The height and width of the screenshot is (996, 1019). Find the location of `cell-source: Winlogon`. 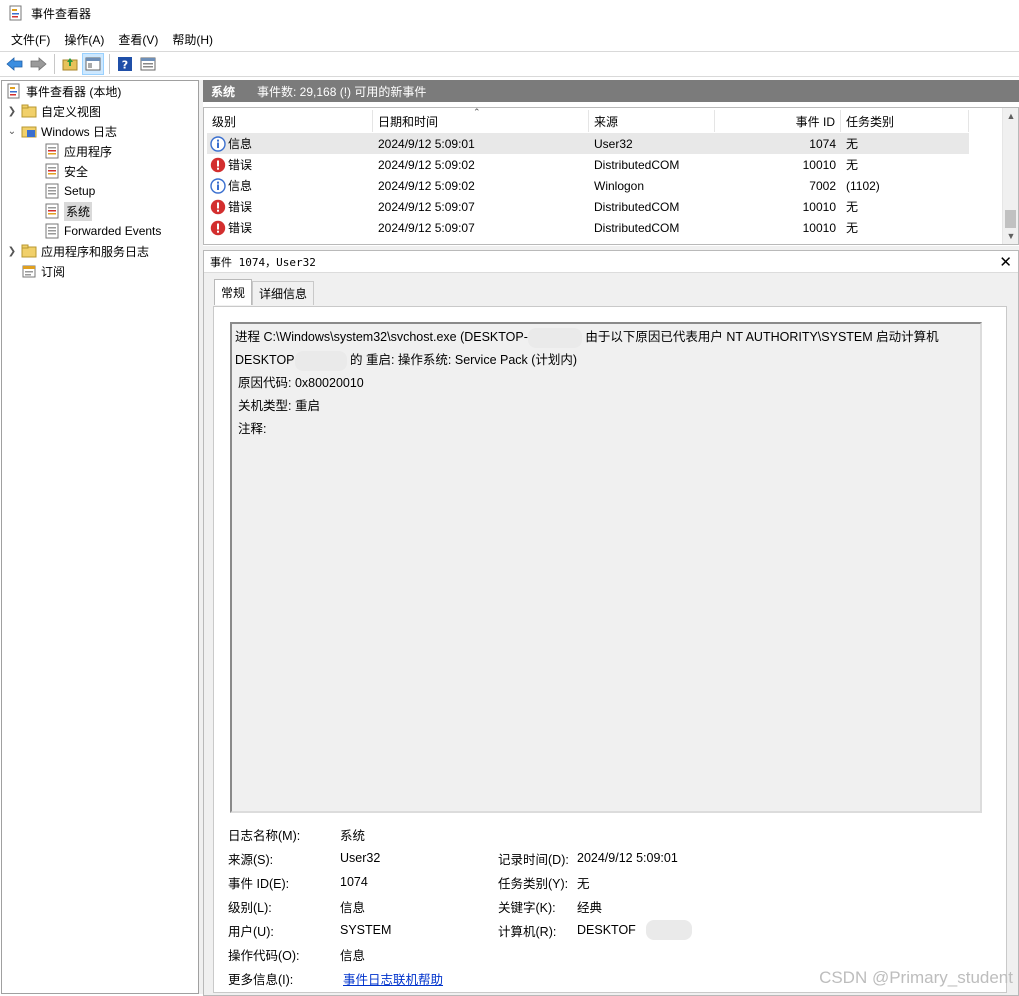

cell-source: Winlogon is located at coordinates (652, 185).